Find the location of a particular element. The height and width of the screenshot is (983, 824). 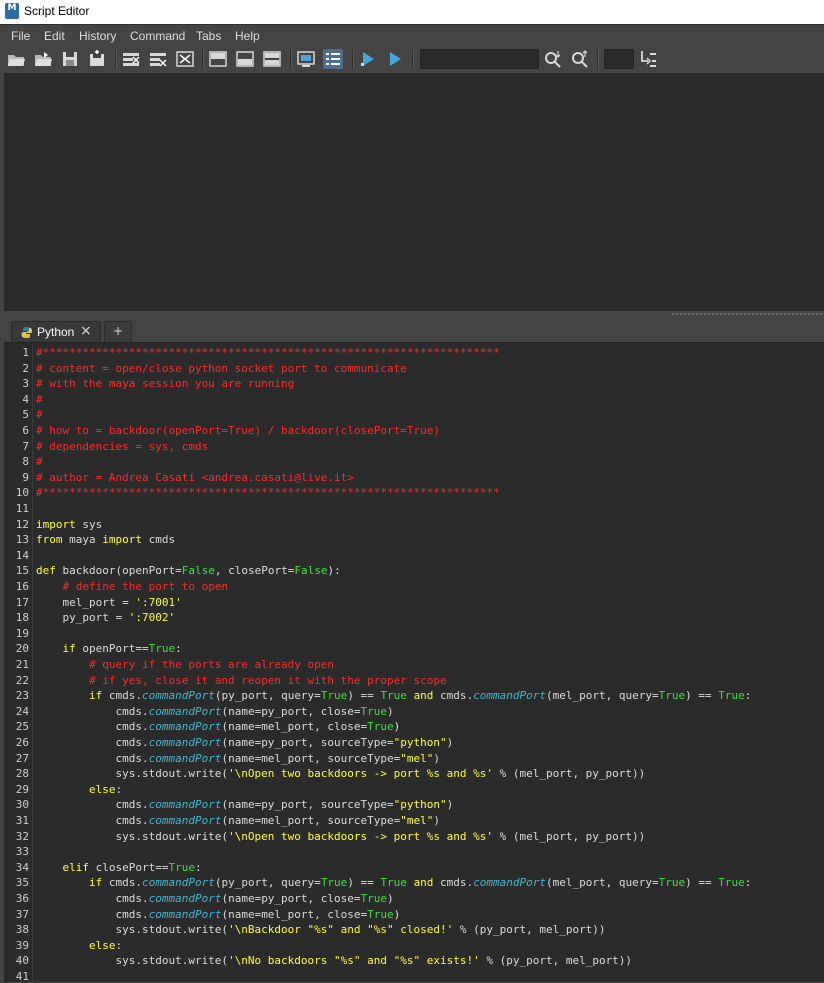

line-number: 30 is located at coordinates (22, 805).